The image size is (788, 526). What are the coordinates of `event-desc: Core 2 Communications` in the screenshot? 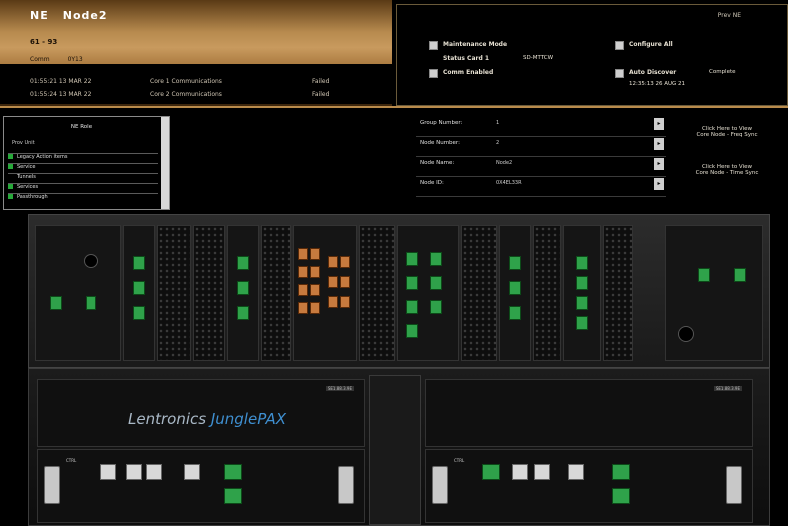 It's located at (186, 94).